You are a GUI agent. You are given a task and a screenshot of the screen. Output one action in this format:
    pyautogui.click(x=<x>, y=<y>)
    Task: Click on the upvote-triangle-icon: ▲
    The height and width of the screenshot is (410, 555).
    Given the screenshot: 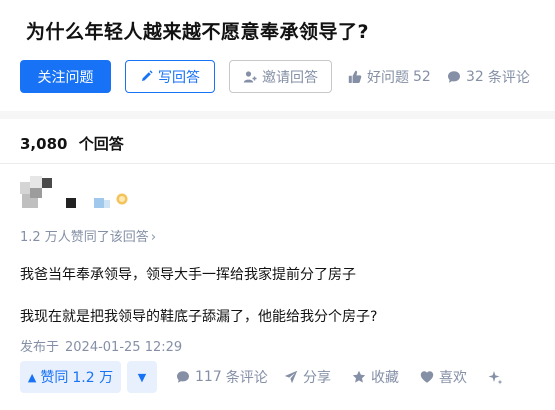 What is the action you would take?
    pyautogui.click(x=32, y=377)
    